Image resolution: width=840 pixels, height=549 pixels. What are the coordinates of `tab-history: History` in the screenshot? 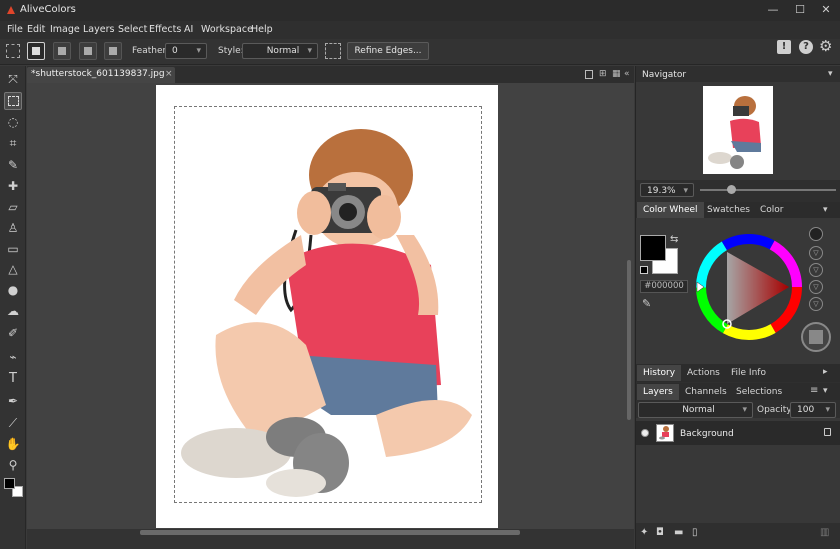 It's located at (659, 373).